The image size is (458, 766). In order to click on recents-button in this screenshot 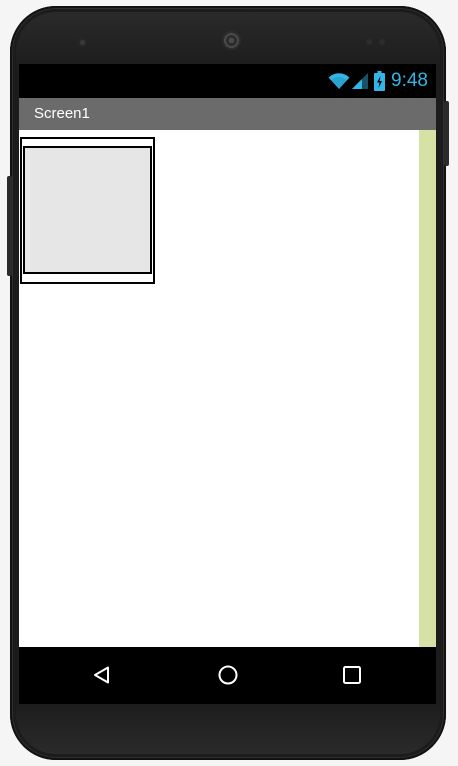, I will do `click(352, 675)`.